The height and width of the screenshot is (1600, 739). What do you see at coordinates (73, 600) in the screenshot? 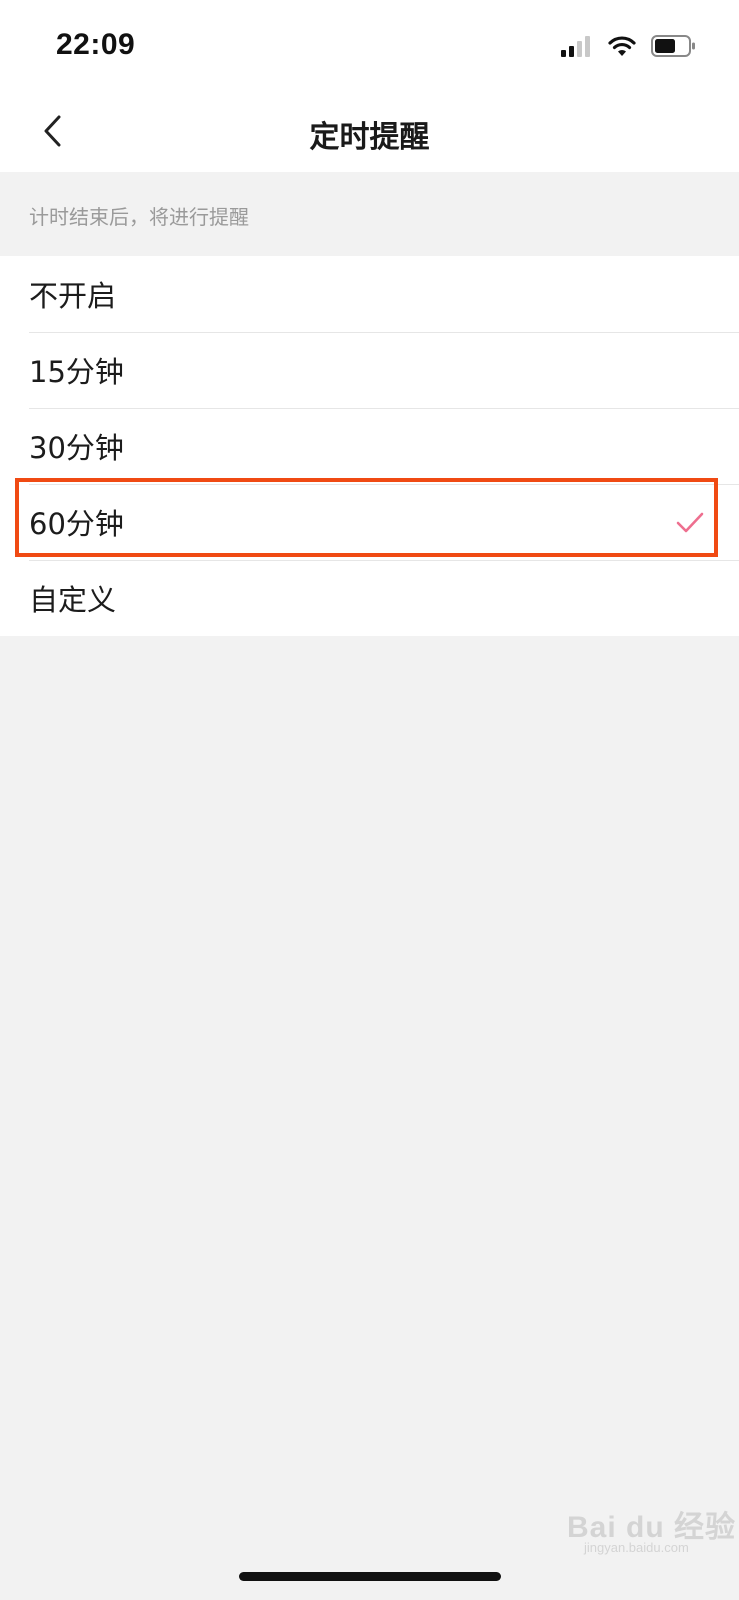
I see `option-label: 自定义` at bounding box center [73, 600].